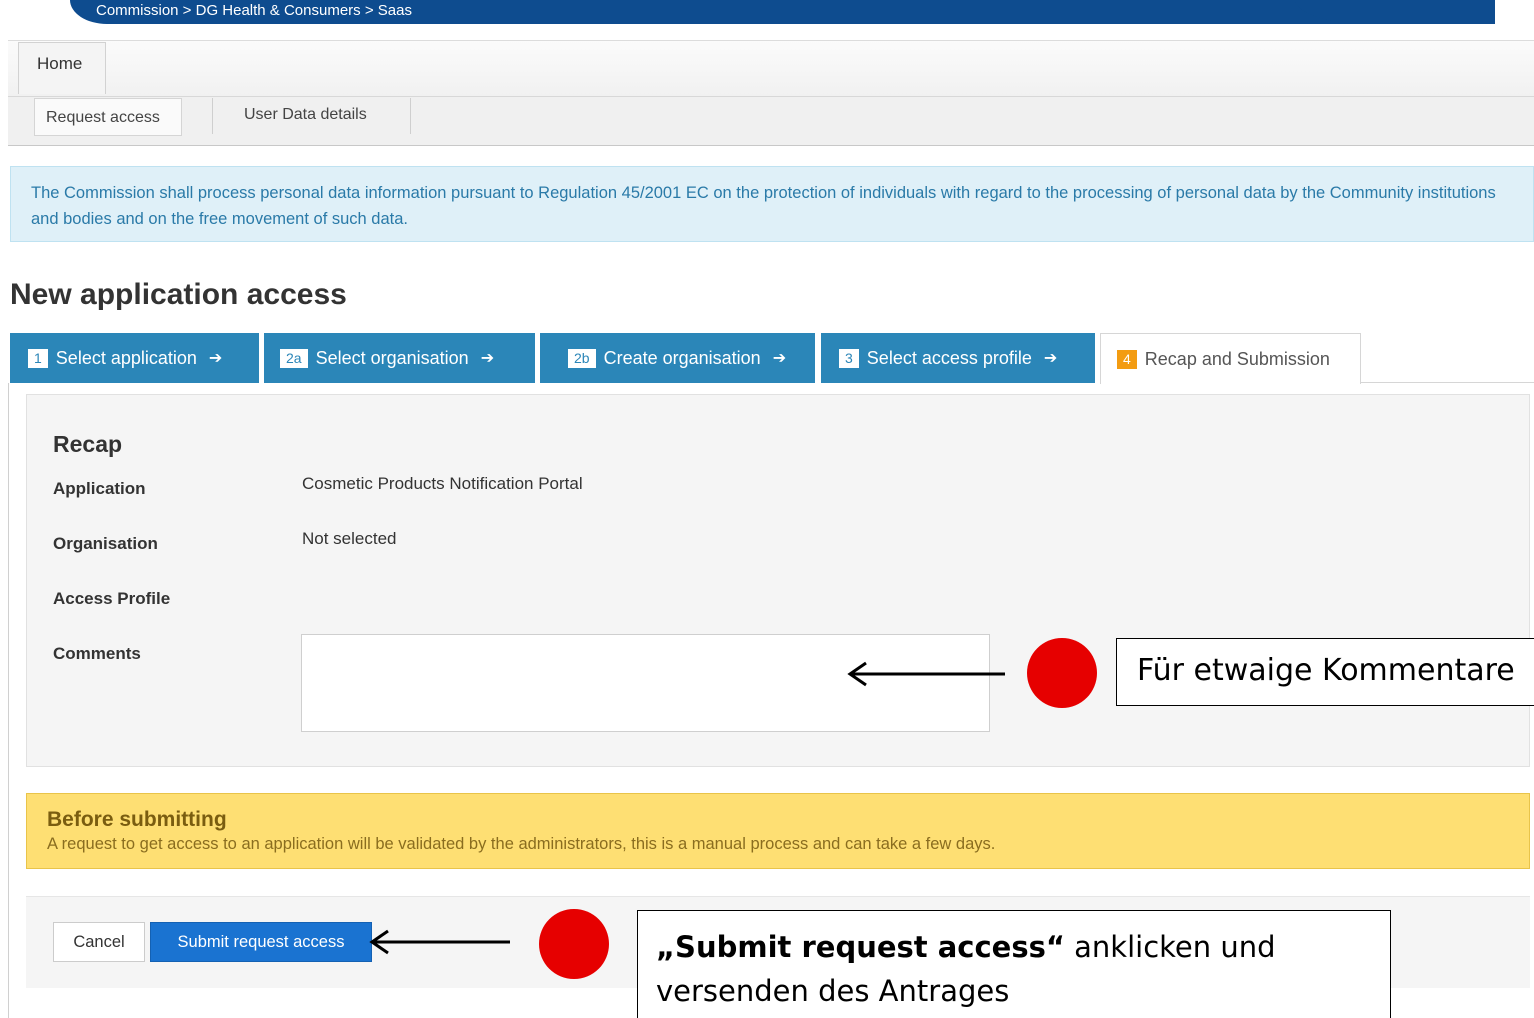 Image resolution: width=1534 pixels, height=1018 pixels. Describe the element at coordinates (860, 947) in the screenshot. I see `submit-annotation-bold: „Submit request access“` at that location.